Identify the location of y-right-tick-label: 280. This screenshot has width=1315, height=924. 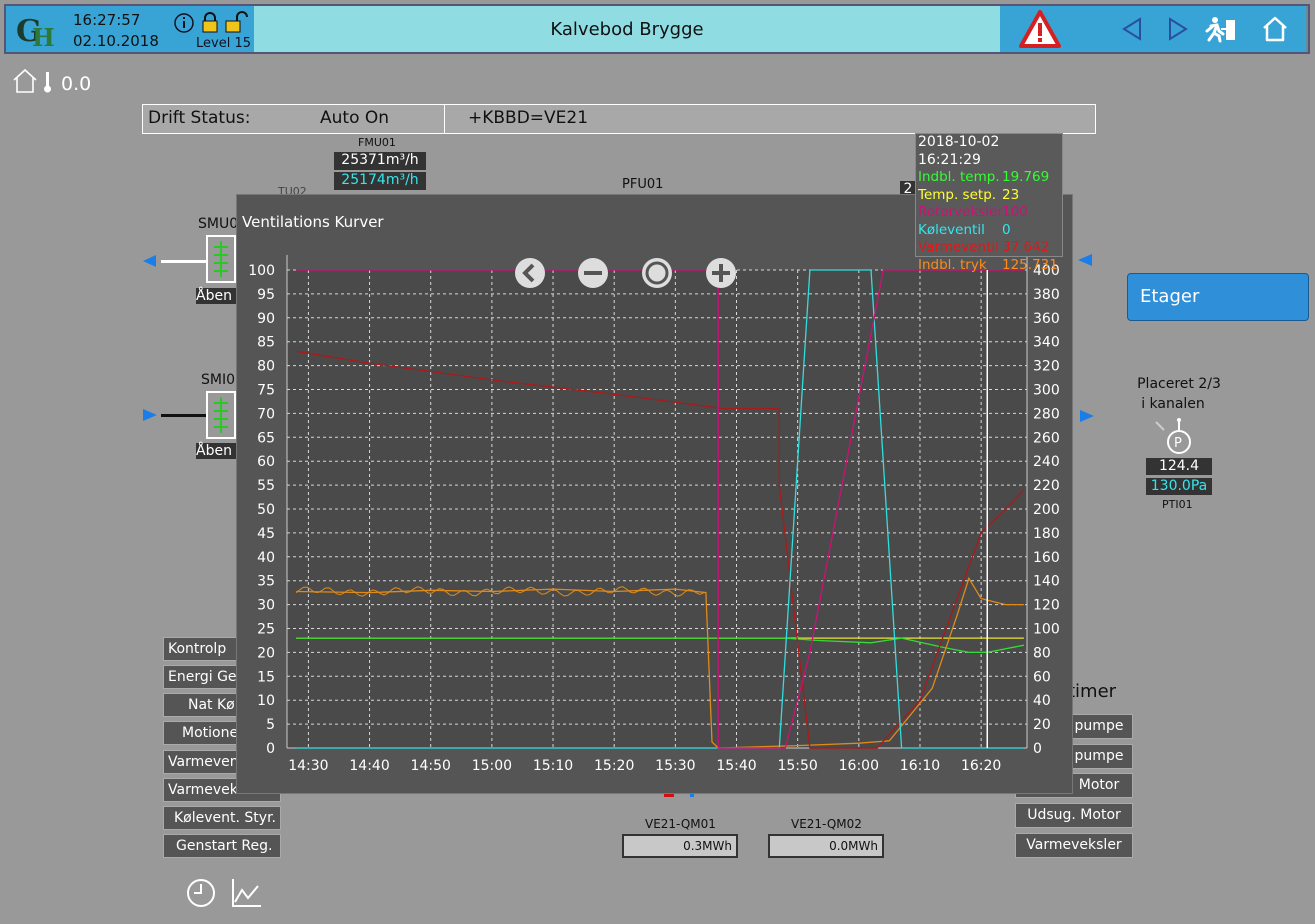
(1046, 414).